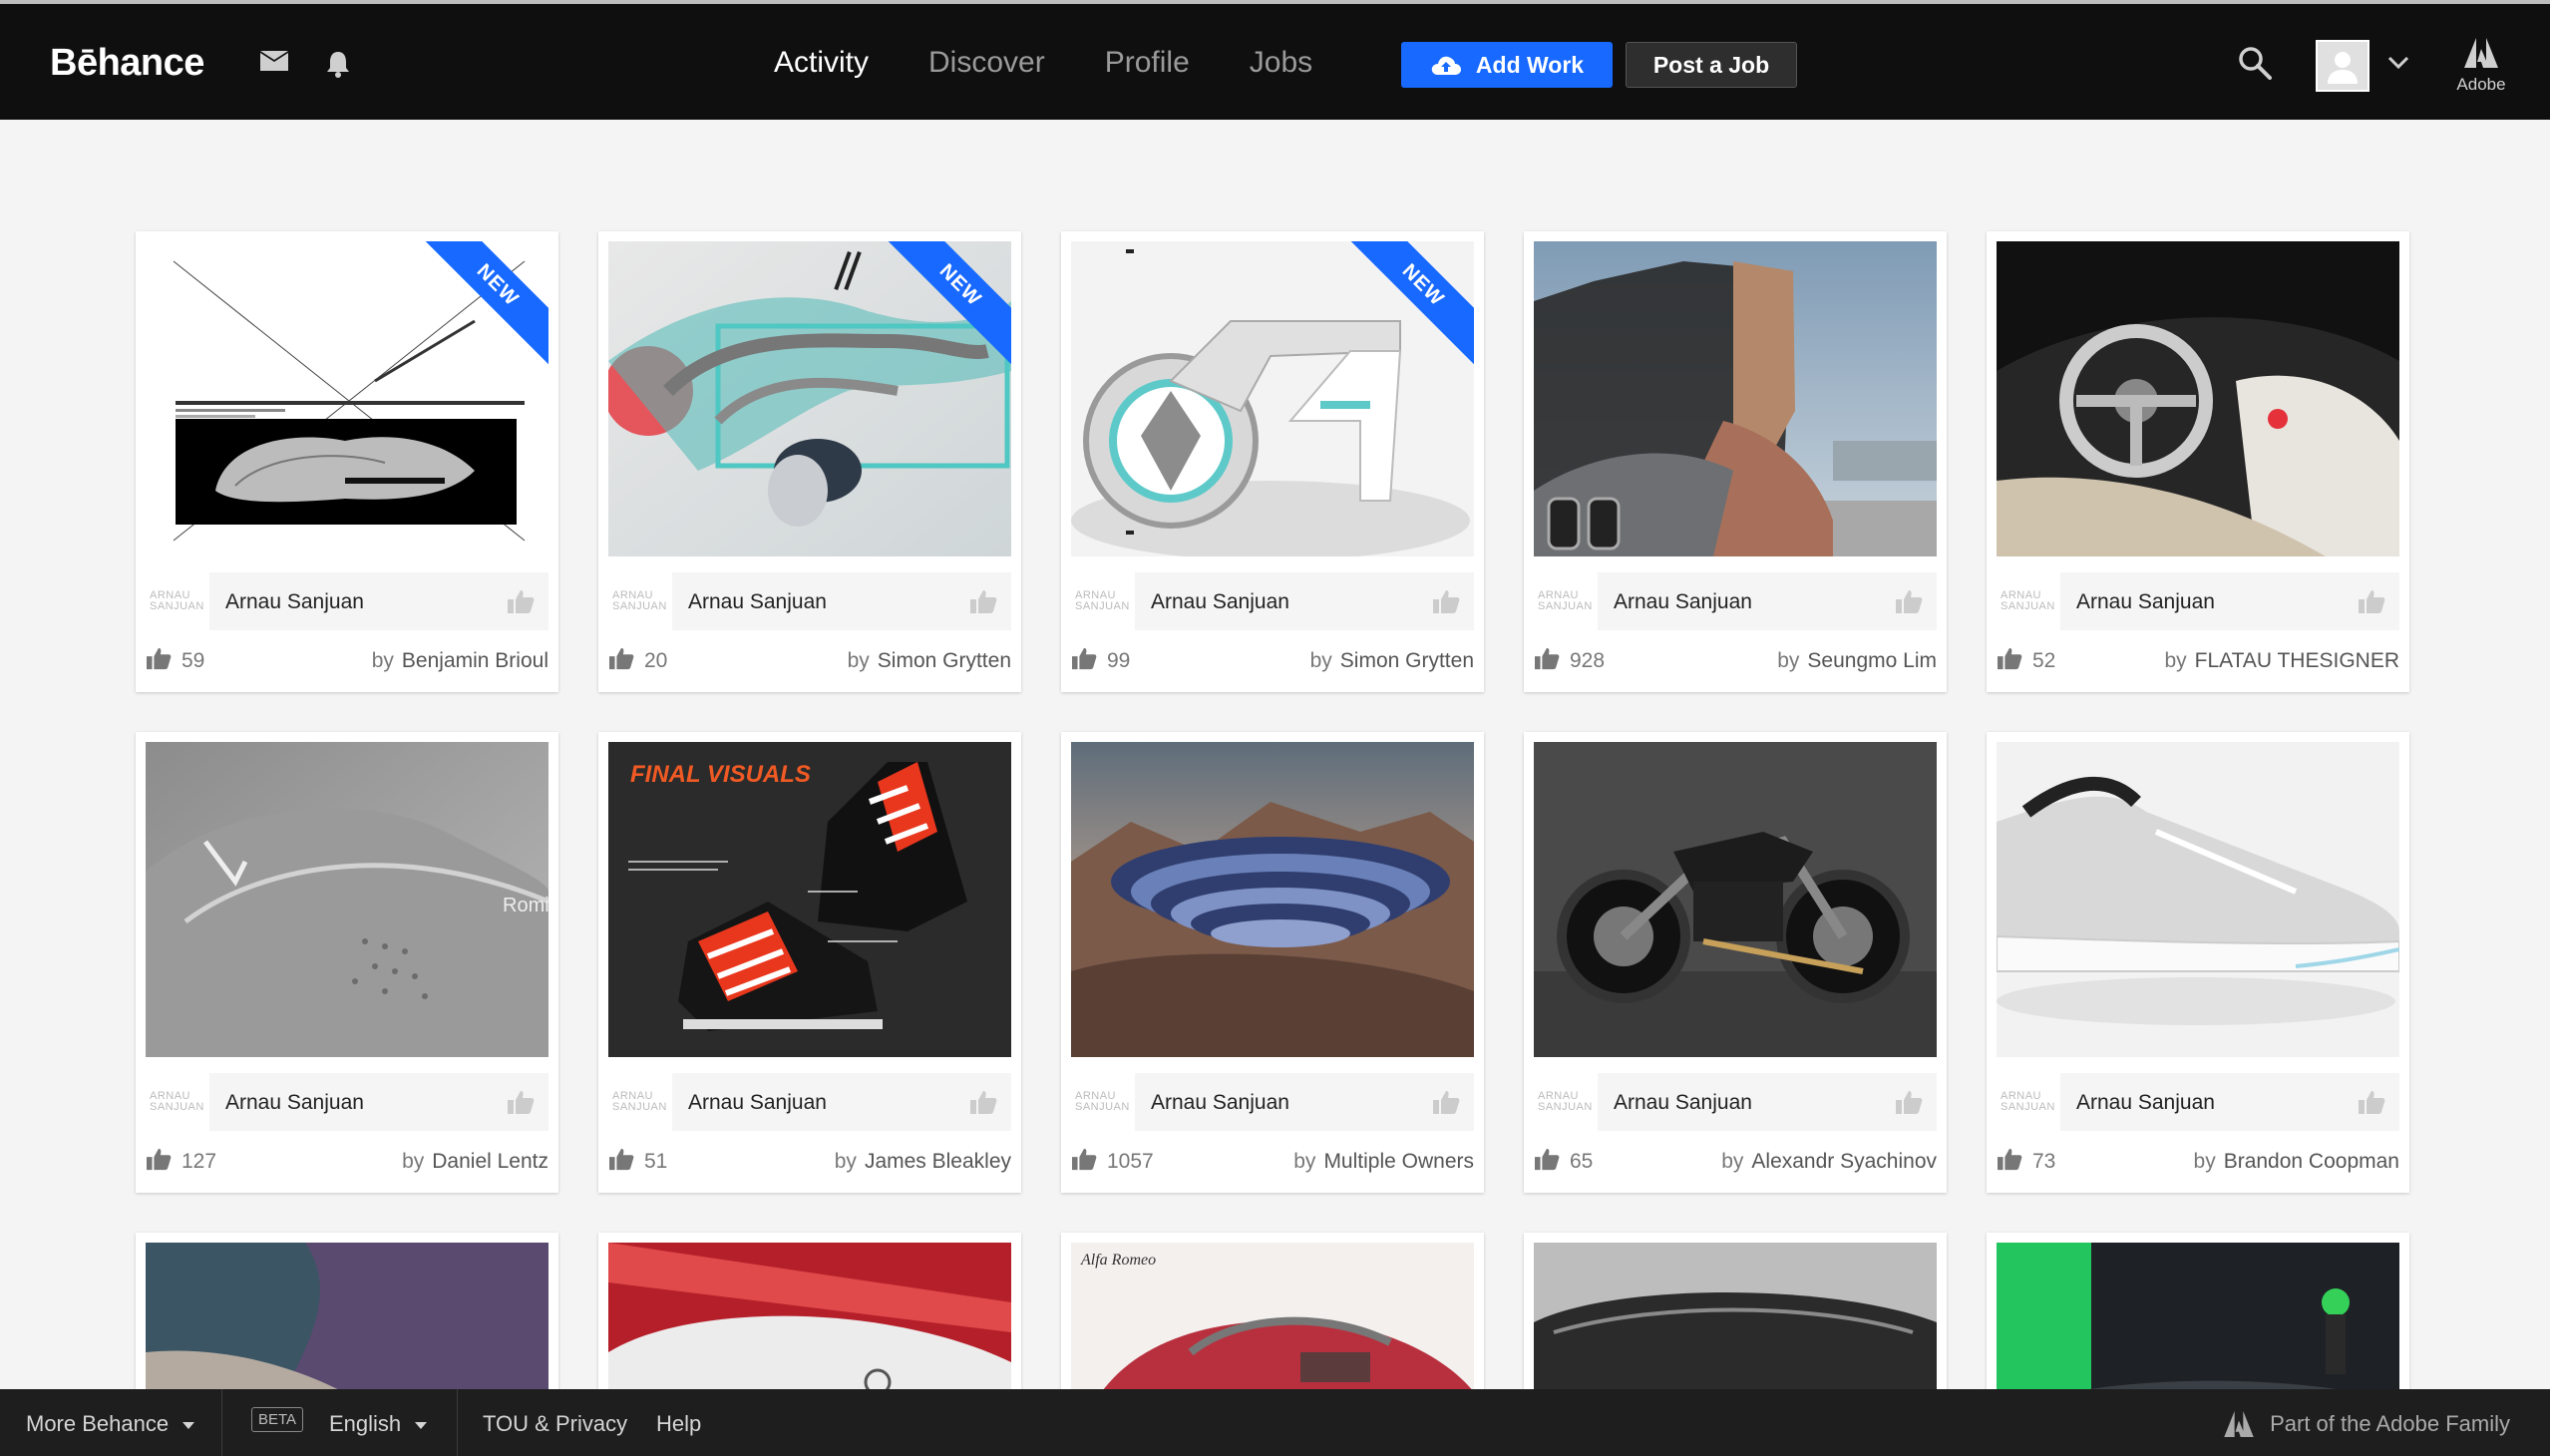  I want to click on author-name: FLATAU THESIGNER, so click(2297, 660).